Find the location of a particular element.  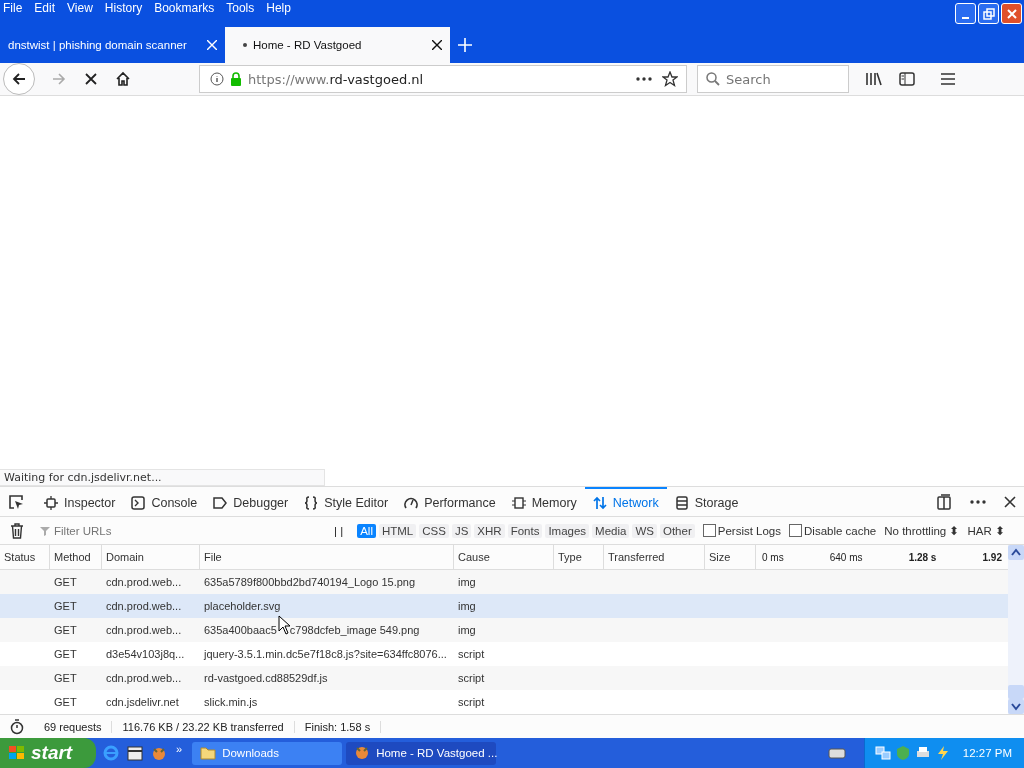

devtools-tab: Debugger is located at coordinates (251, 501).